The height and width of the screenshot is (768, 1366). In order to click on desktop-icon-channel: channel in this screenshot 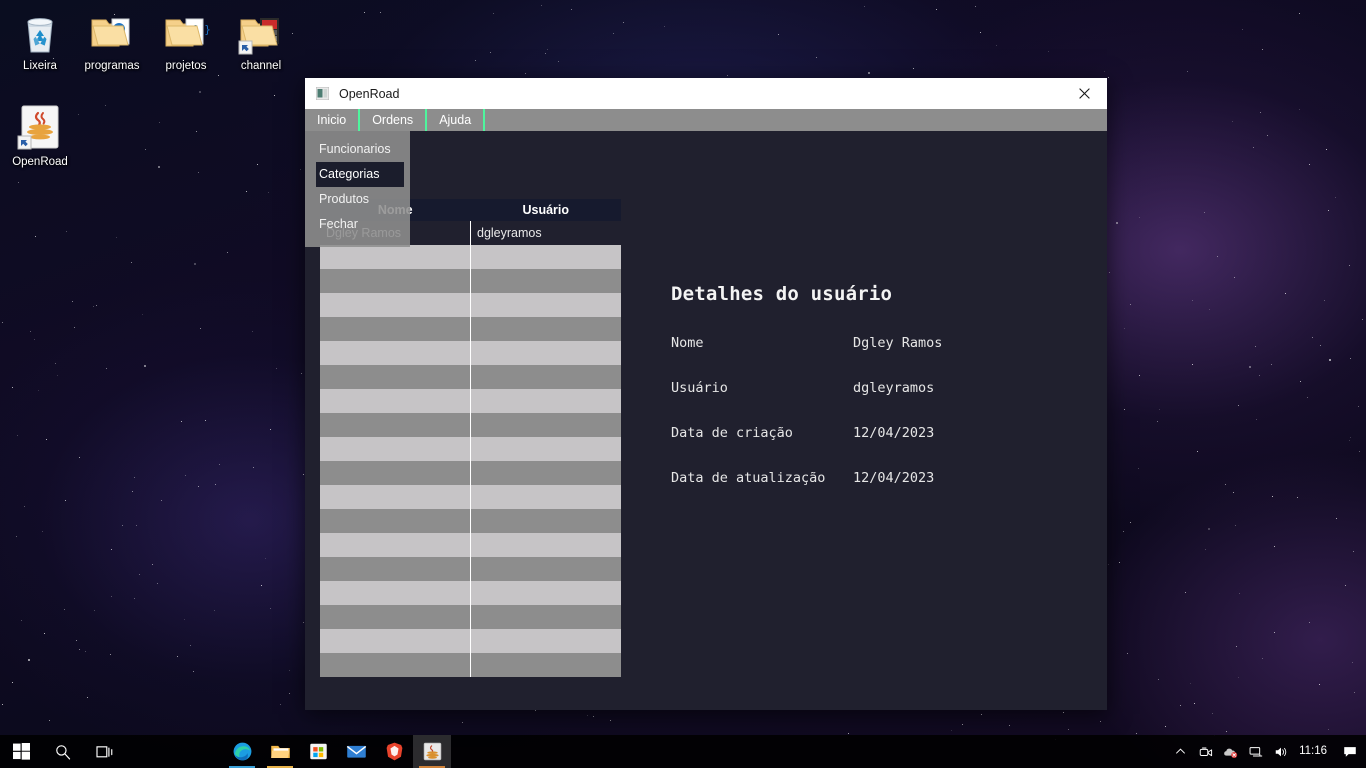, I will do `click(261, 40)`.